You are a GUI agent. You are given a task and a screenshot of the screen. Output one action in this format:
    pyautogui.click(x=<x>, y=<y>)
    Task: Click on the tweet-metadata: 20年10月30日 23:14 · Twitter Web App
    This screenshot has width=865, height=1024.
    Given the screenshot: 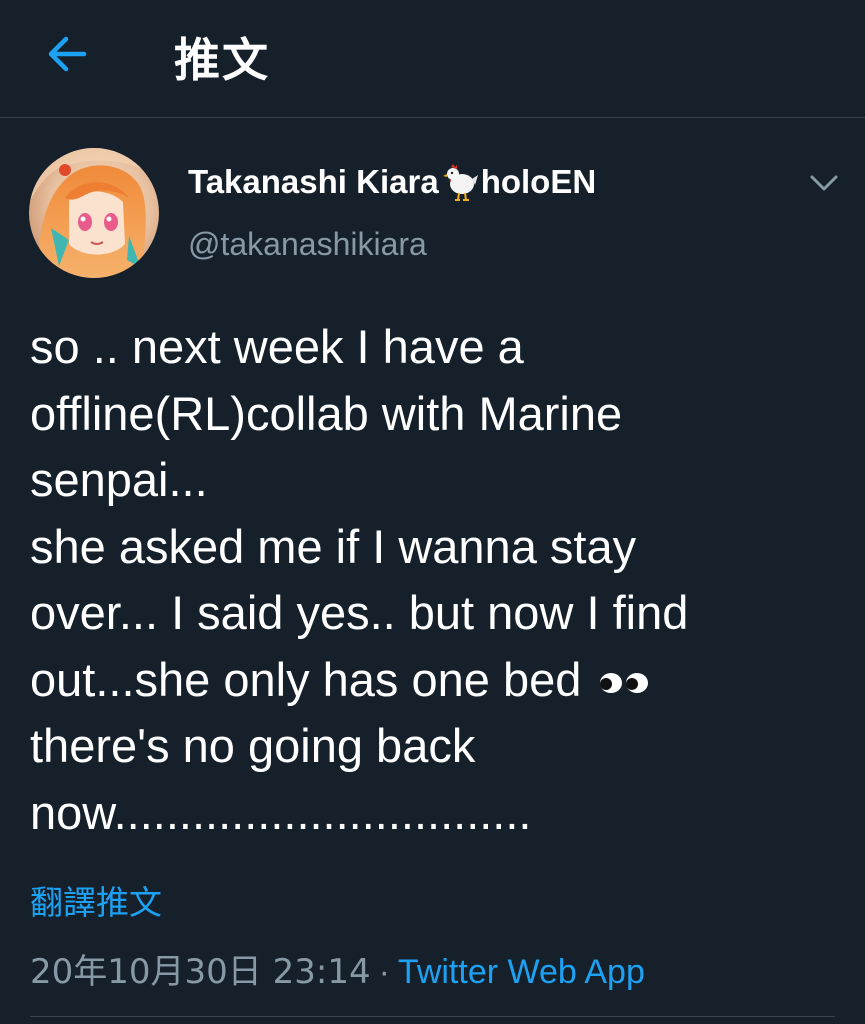 What is the action you would take?
    pyautogui.click(x=337, y=968)
    